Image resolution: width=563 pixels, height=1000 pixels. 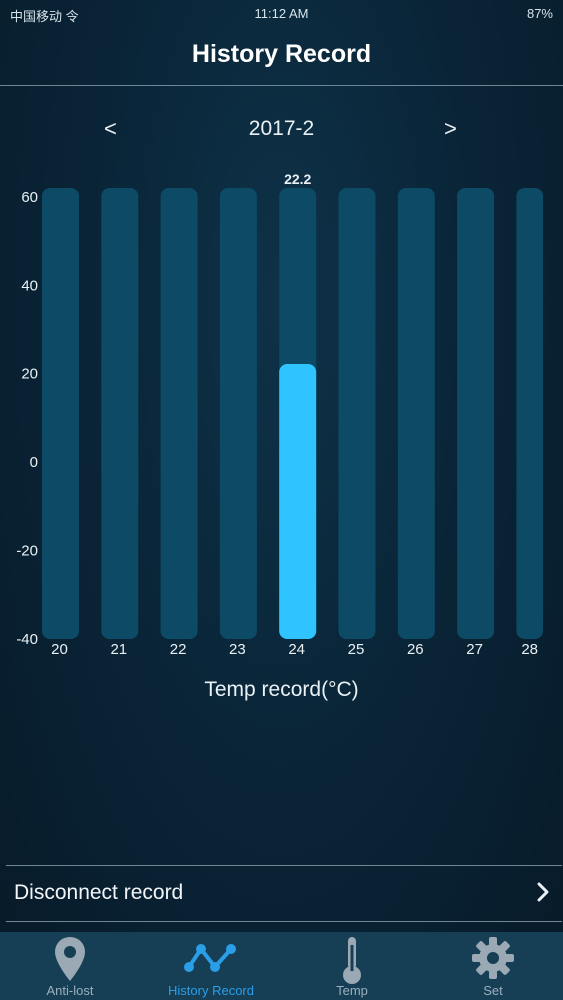 I want to click on x-tick-label: 26, so click(x=415, y=649).